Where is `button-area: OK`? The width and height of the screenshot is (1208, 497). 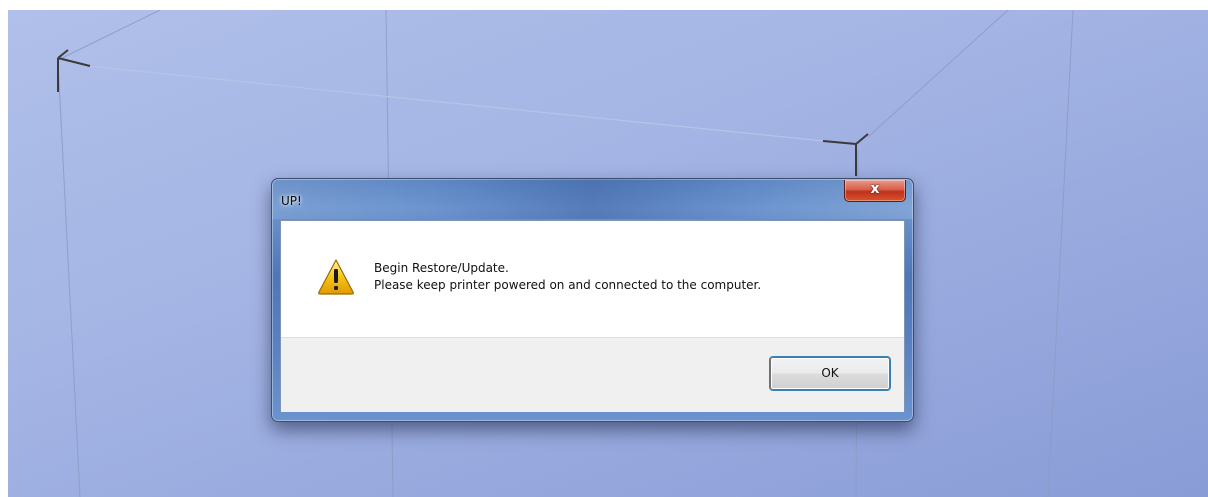 button-area: OK is located at coordinates (592, 374).